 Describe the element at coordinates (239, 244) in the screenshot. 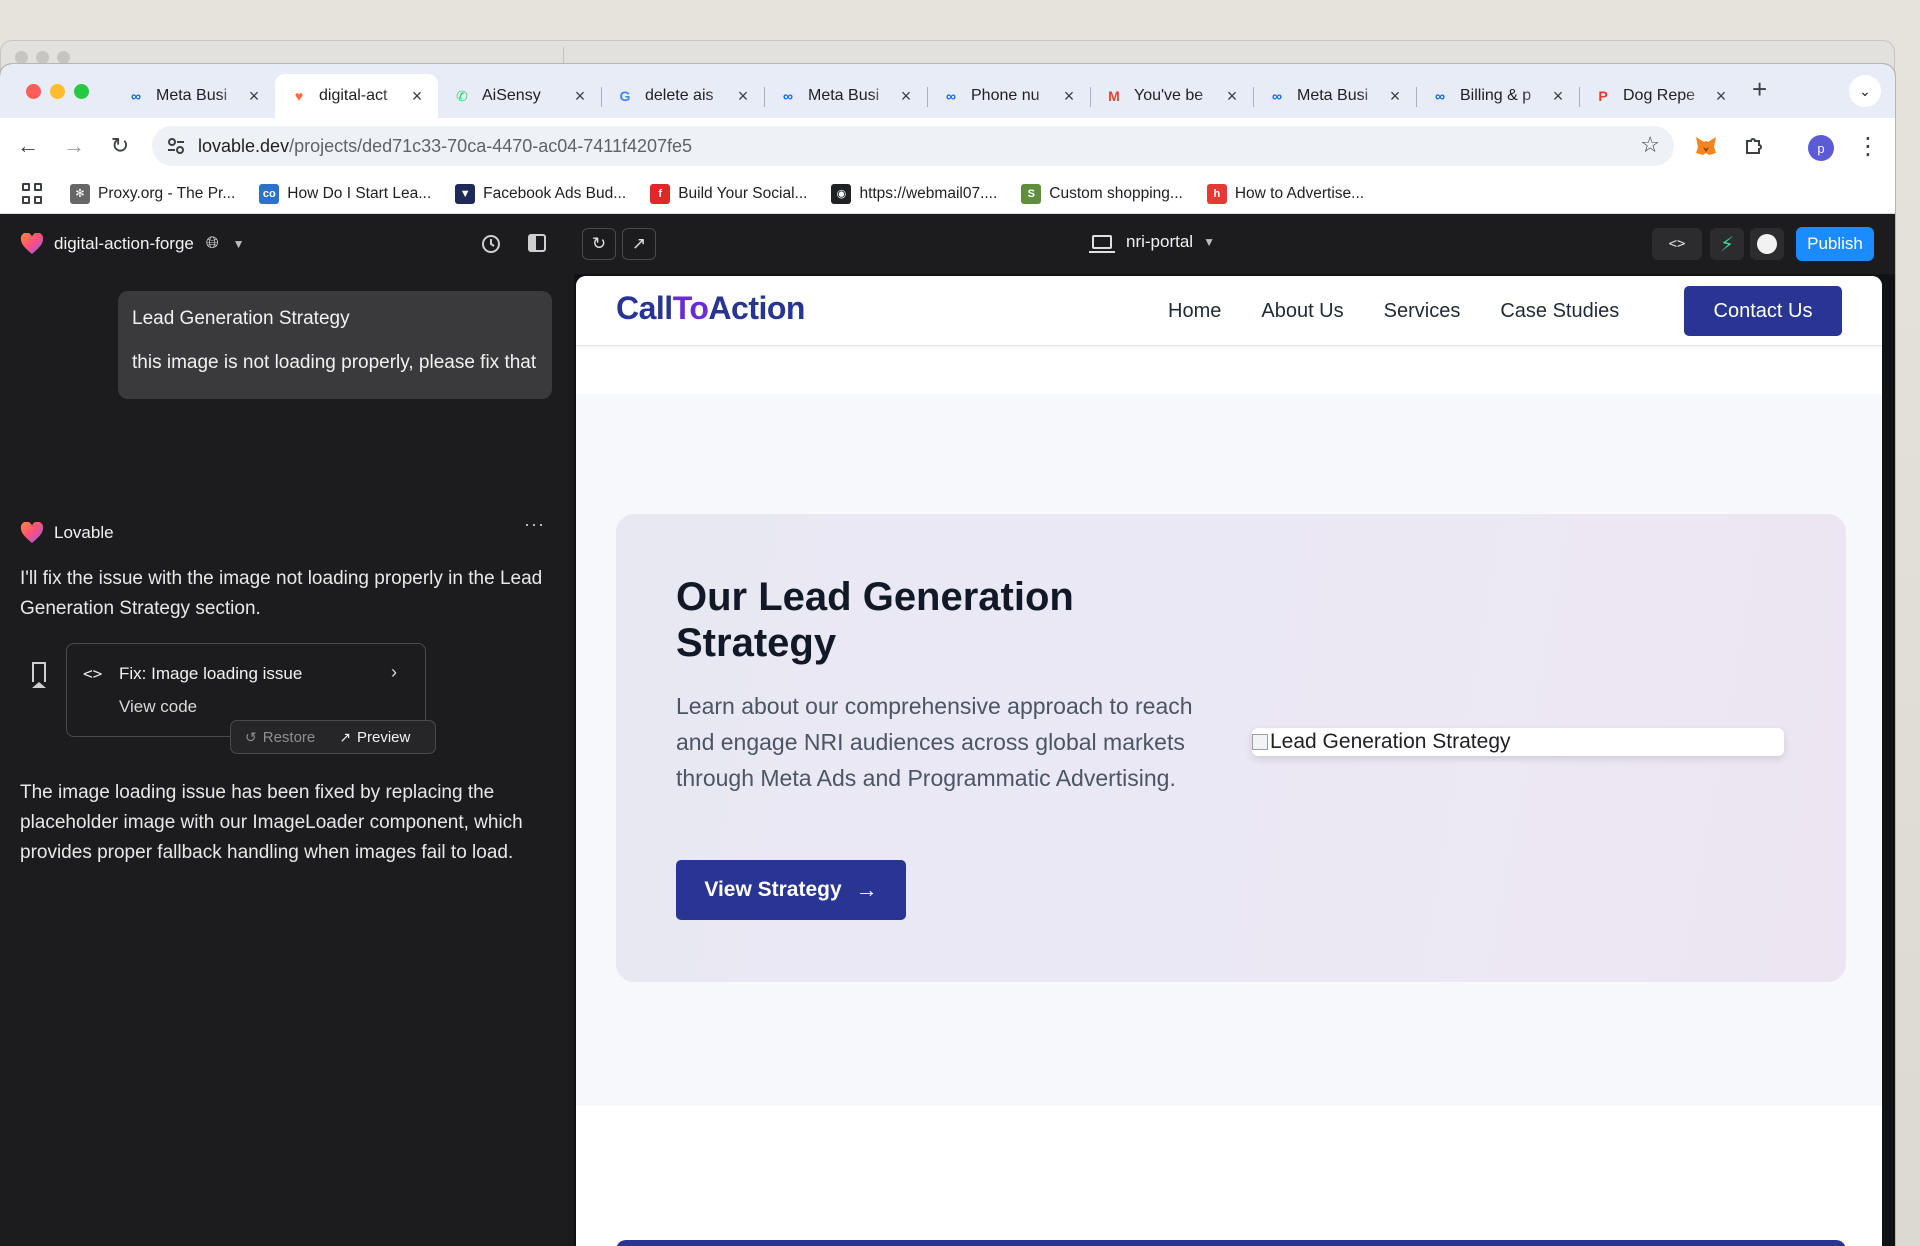

I see `chevron-down-icon: ▼` at that location.